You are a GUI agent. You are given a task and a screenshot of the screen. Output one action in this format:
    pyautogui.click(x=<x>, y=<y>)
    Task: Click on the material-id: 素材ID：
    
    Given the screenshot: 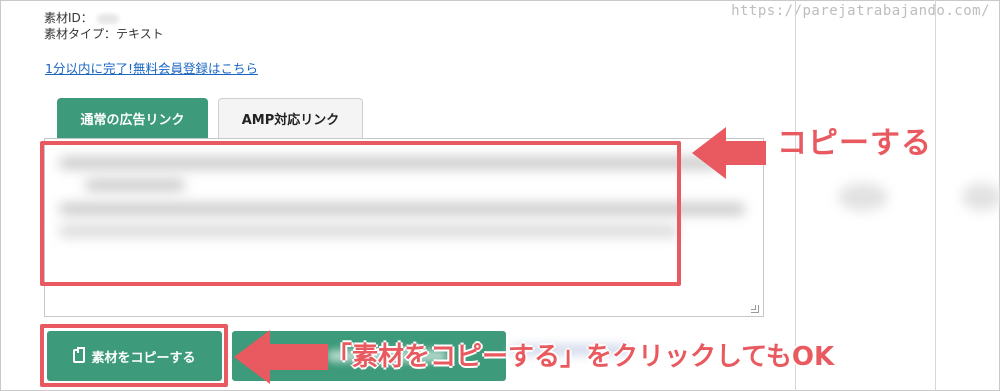 What is the action you would take?
    pyautogui.click(x=81, y=17)
    